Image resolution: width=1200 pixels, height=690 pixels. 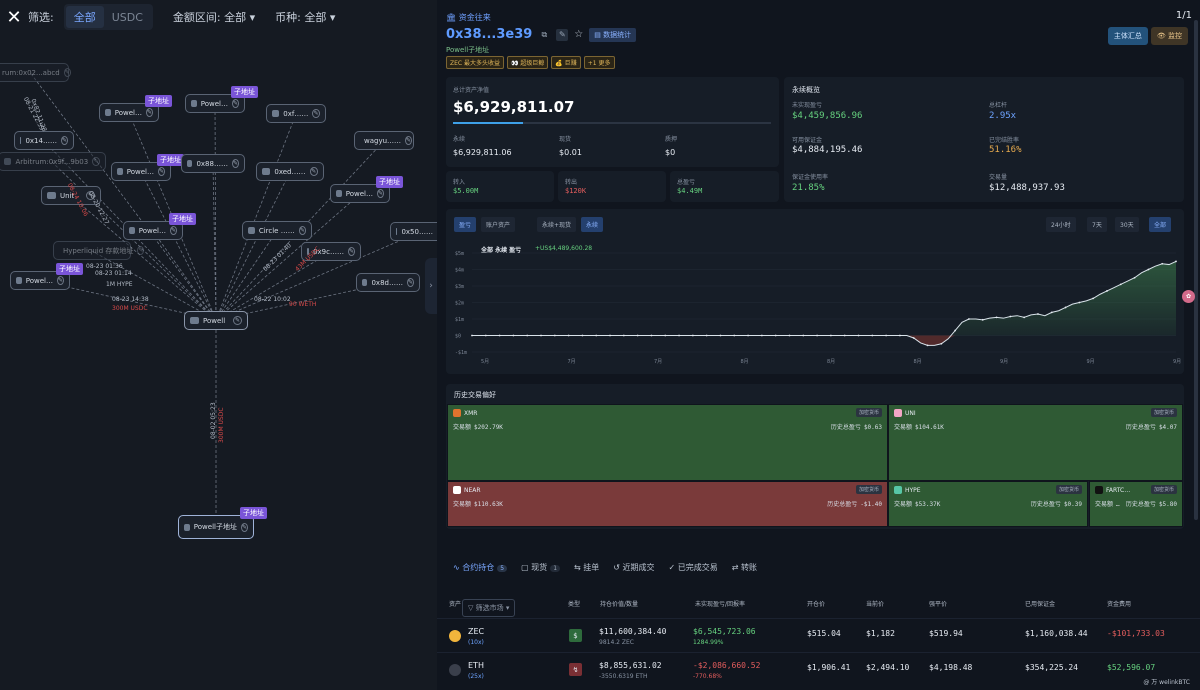 What do you see at coordinates (599, 62) in the screenshot?
I see `tag-more: +1 更多` at bounding box center [599, 62].